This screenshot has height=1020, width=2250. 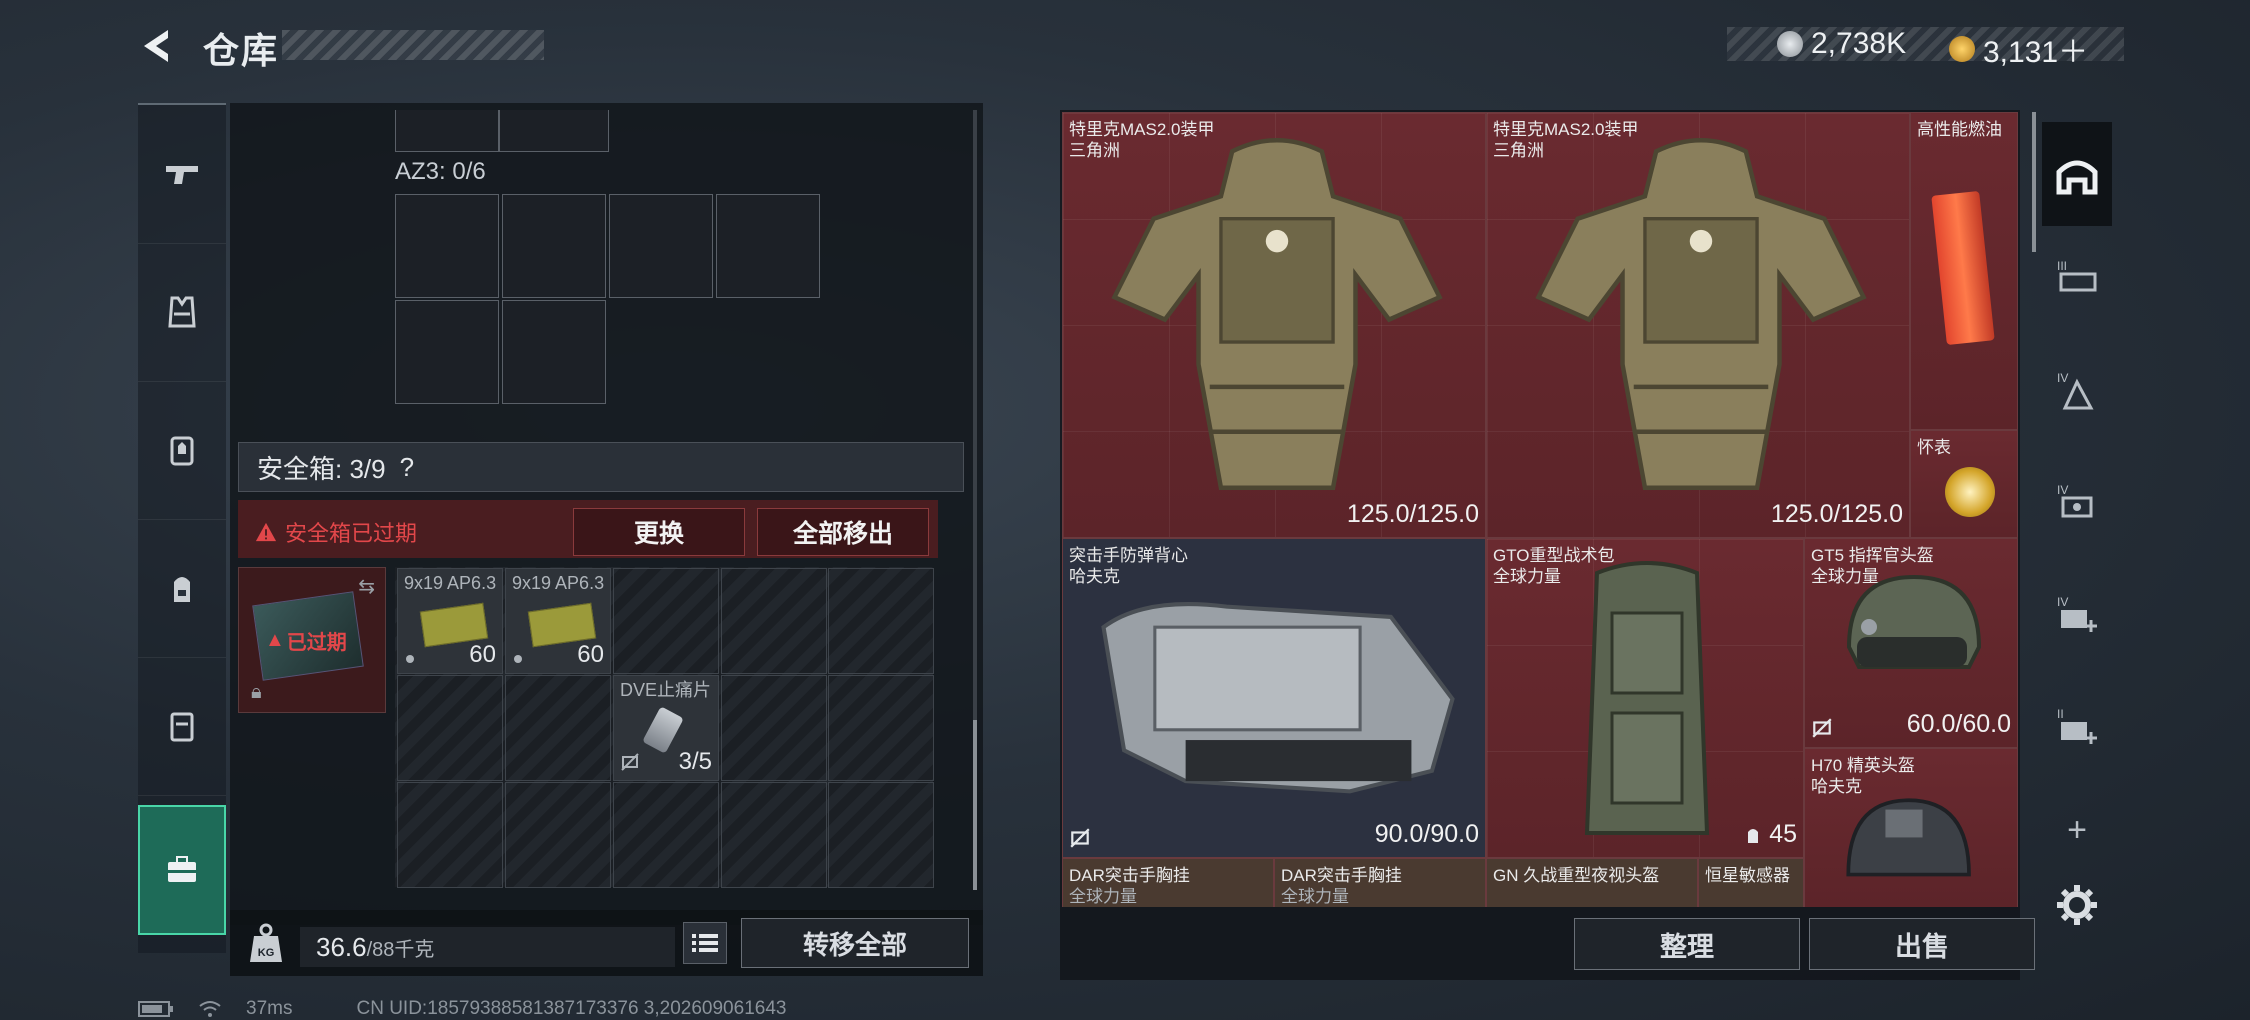 I want to click on help-icon: ?, so click(x=407, y=467).